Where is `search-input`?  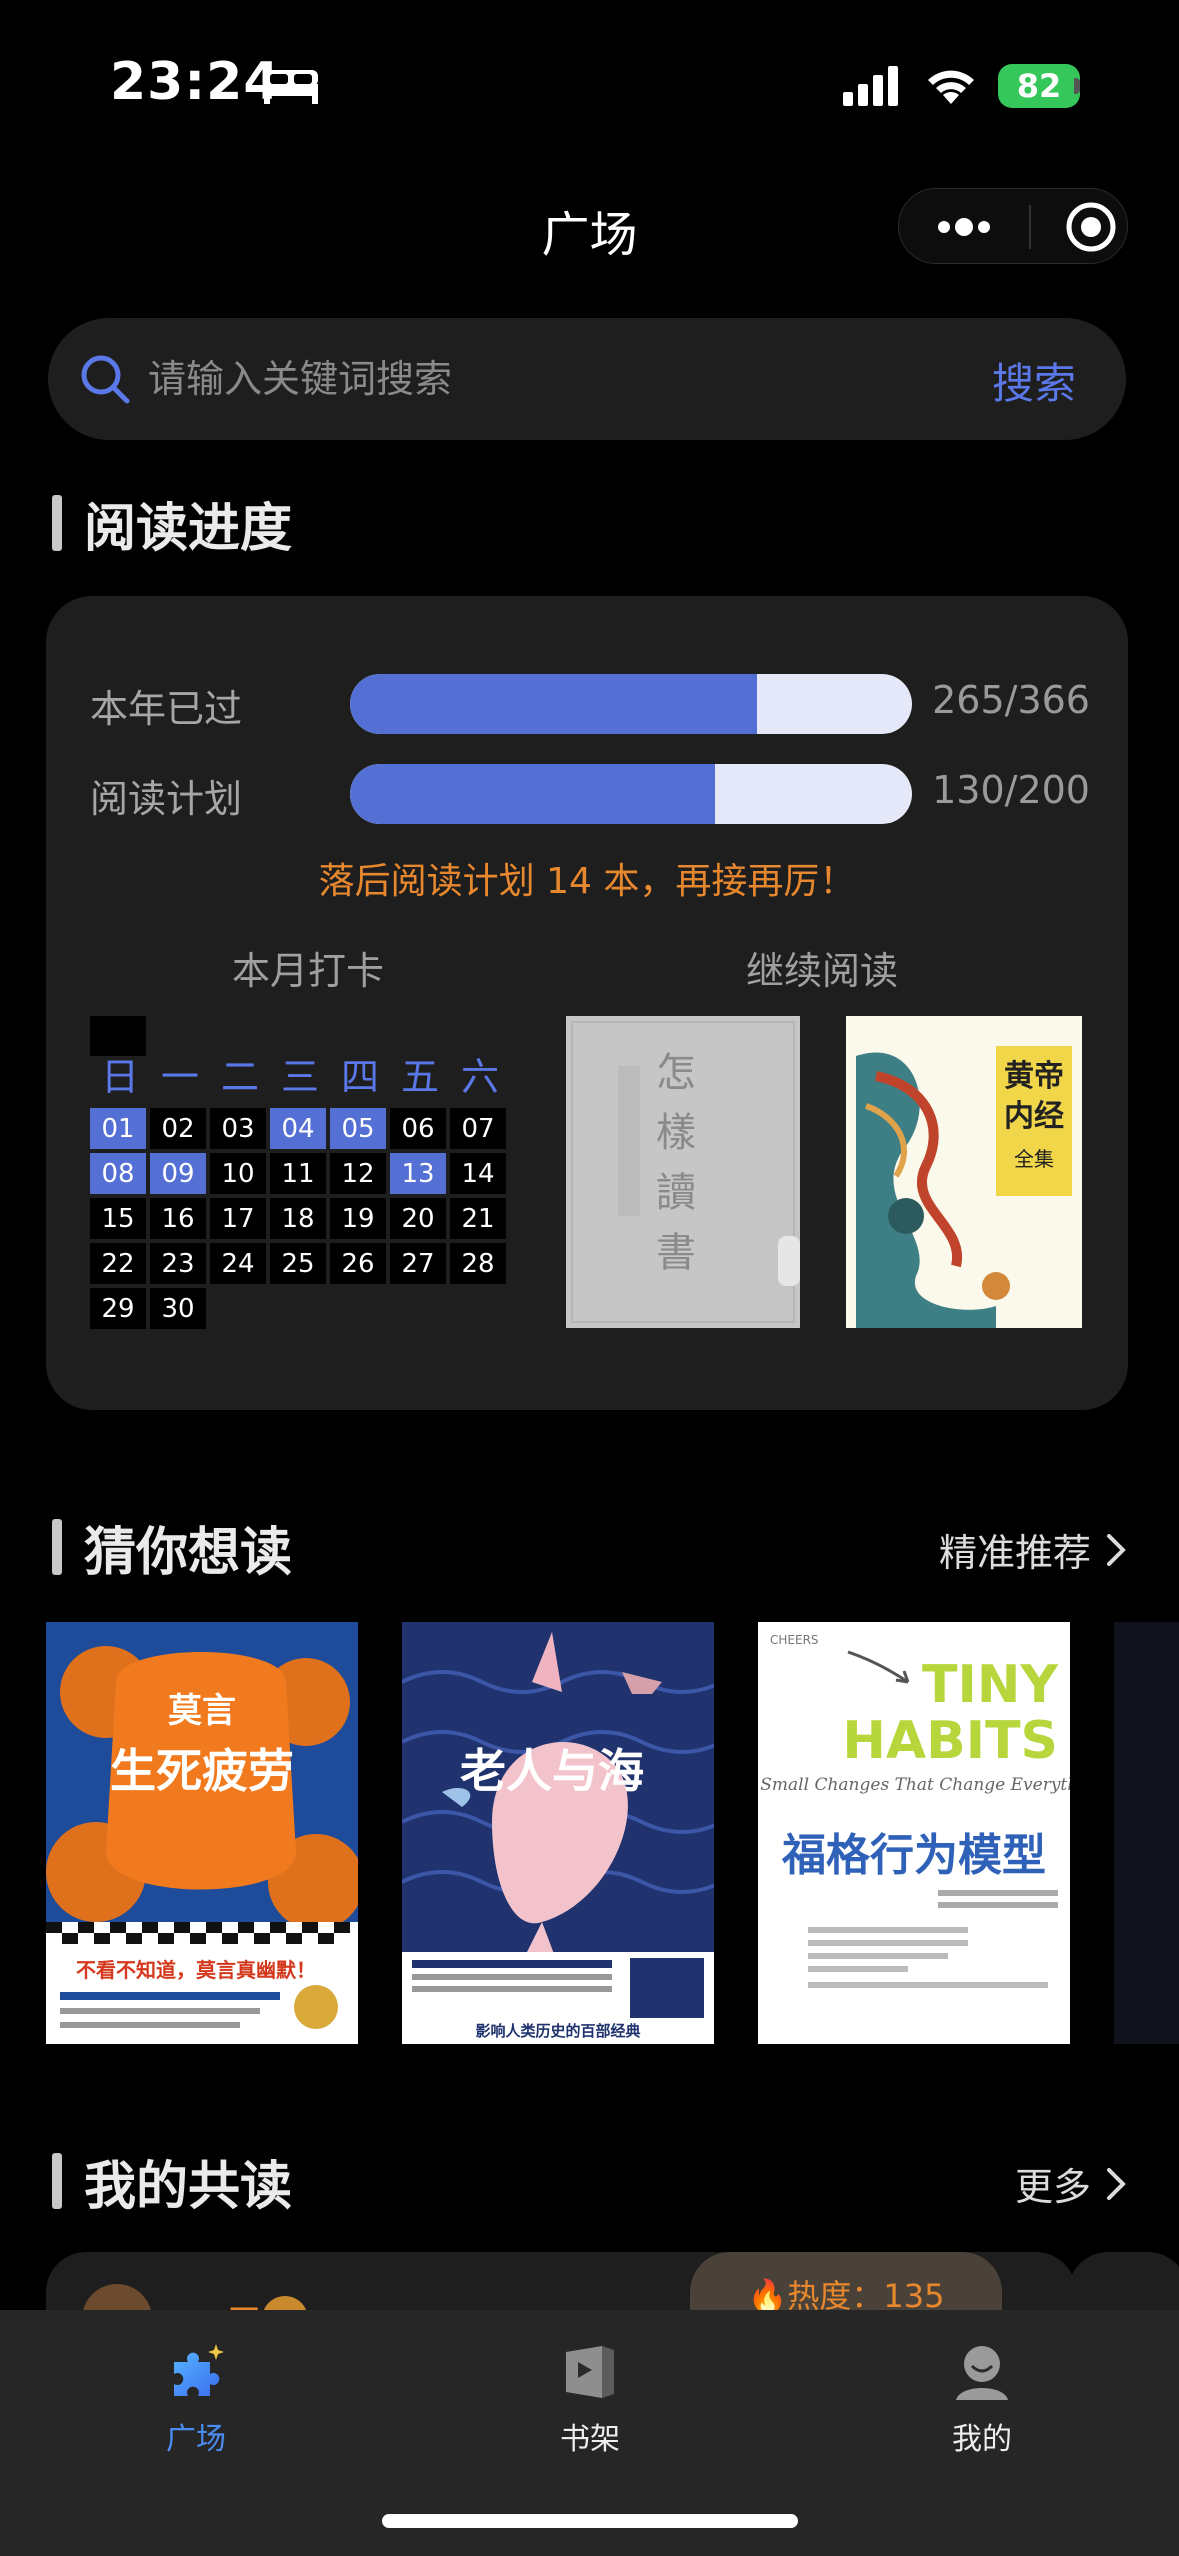 search-input is located at coordinates (528, 379).